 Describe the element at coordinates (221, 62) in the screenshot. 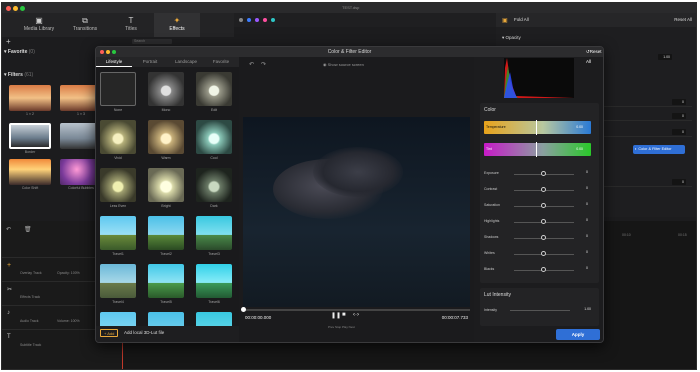

I see `tab-favorite: Favorite` at that location.